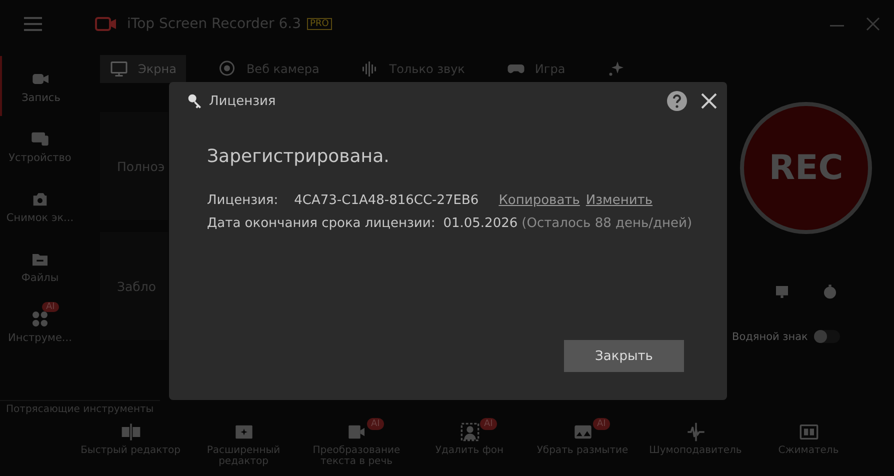  Describe the element at coordinates (130, 432) in the screenshot. I see `film-cut-icon` at that location.